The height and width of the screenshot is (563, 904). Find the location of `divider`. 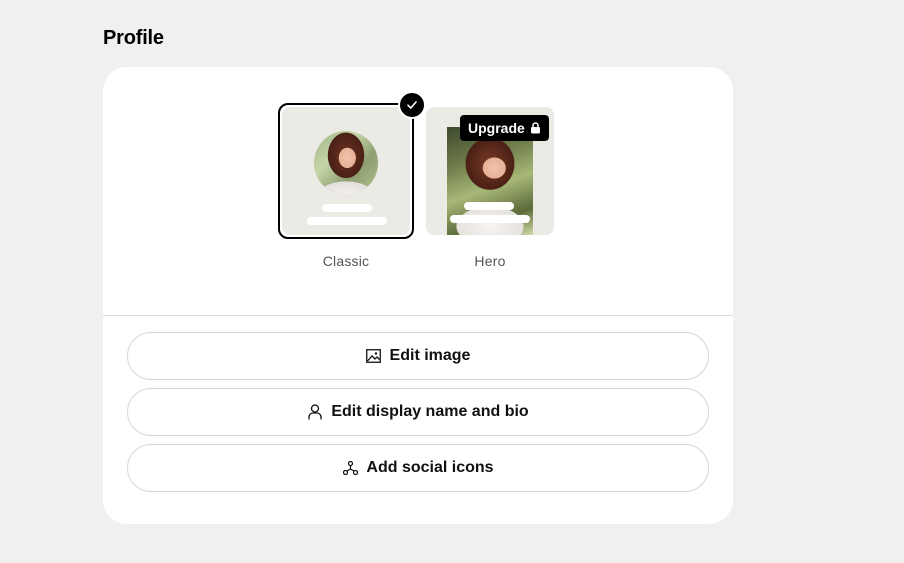

divider is located at coordinates (418, 315).